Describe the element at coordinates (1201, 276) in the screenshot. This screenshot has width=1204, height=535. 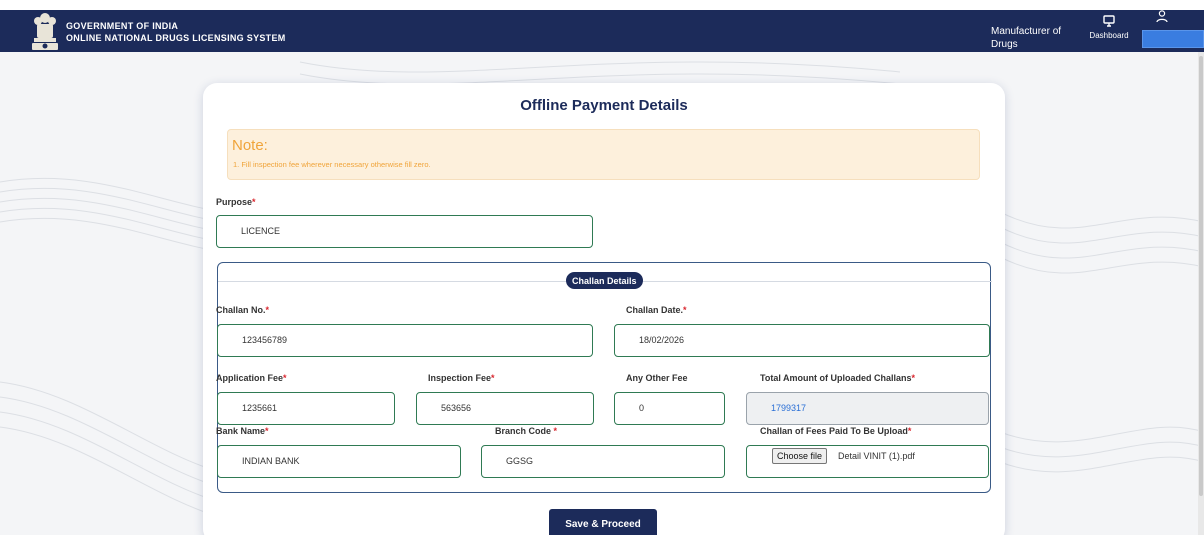
I see `scrollbar-thumb` at that location.